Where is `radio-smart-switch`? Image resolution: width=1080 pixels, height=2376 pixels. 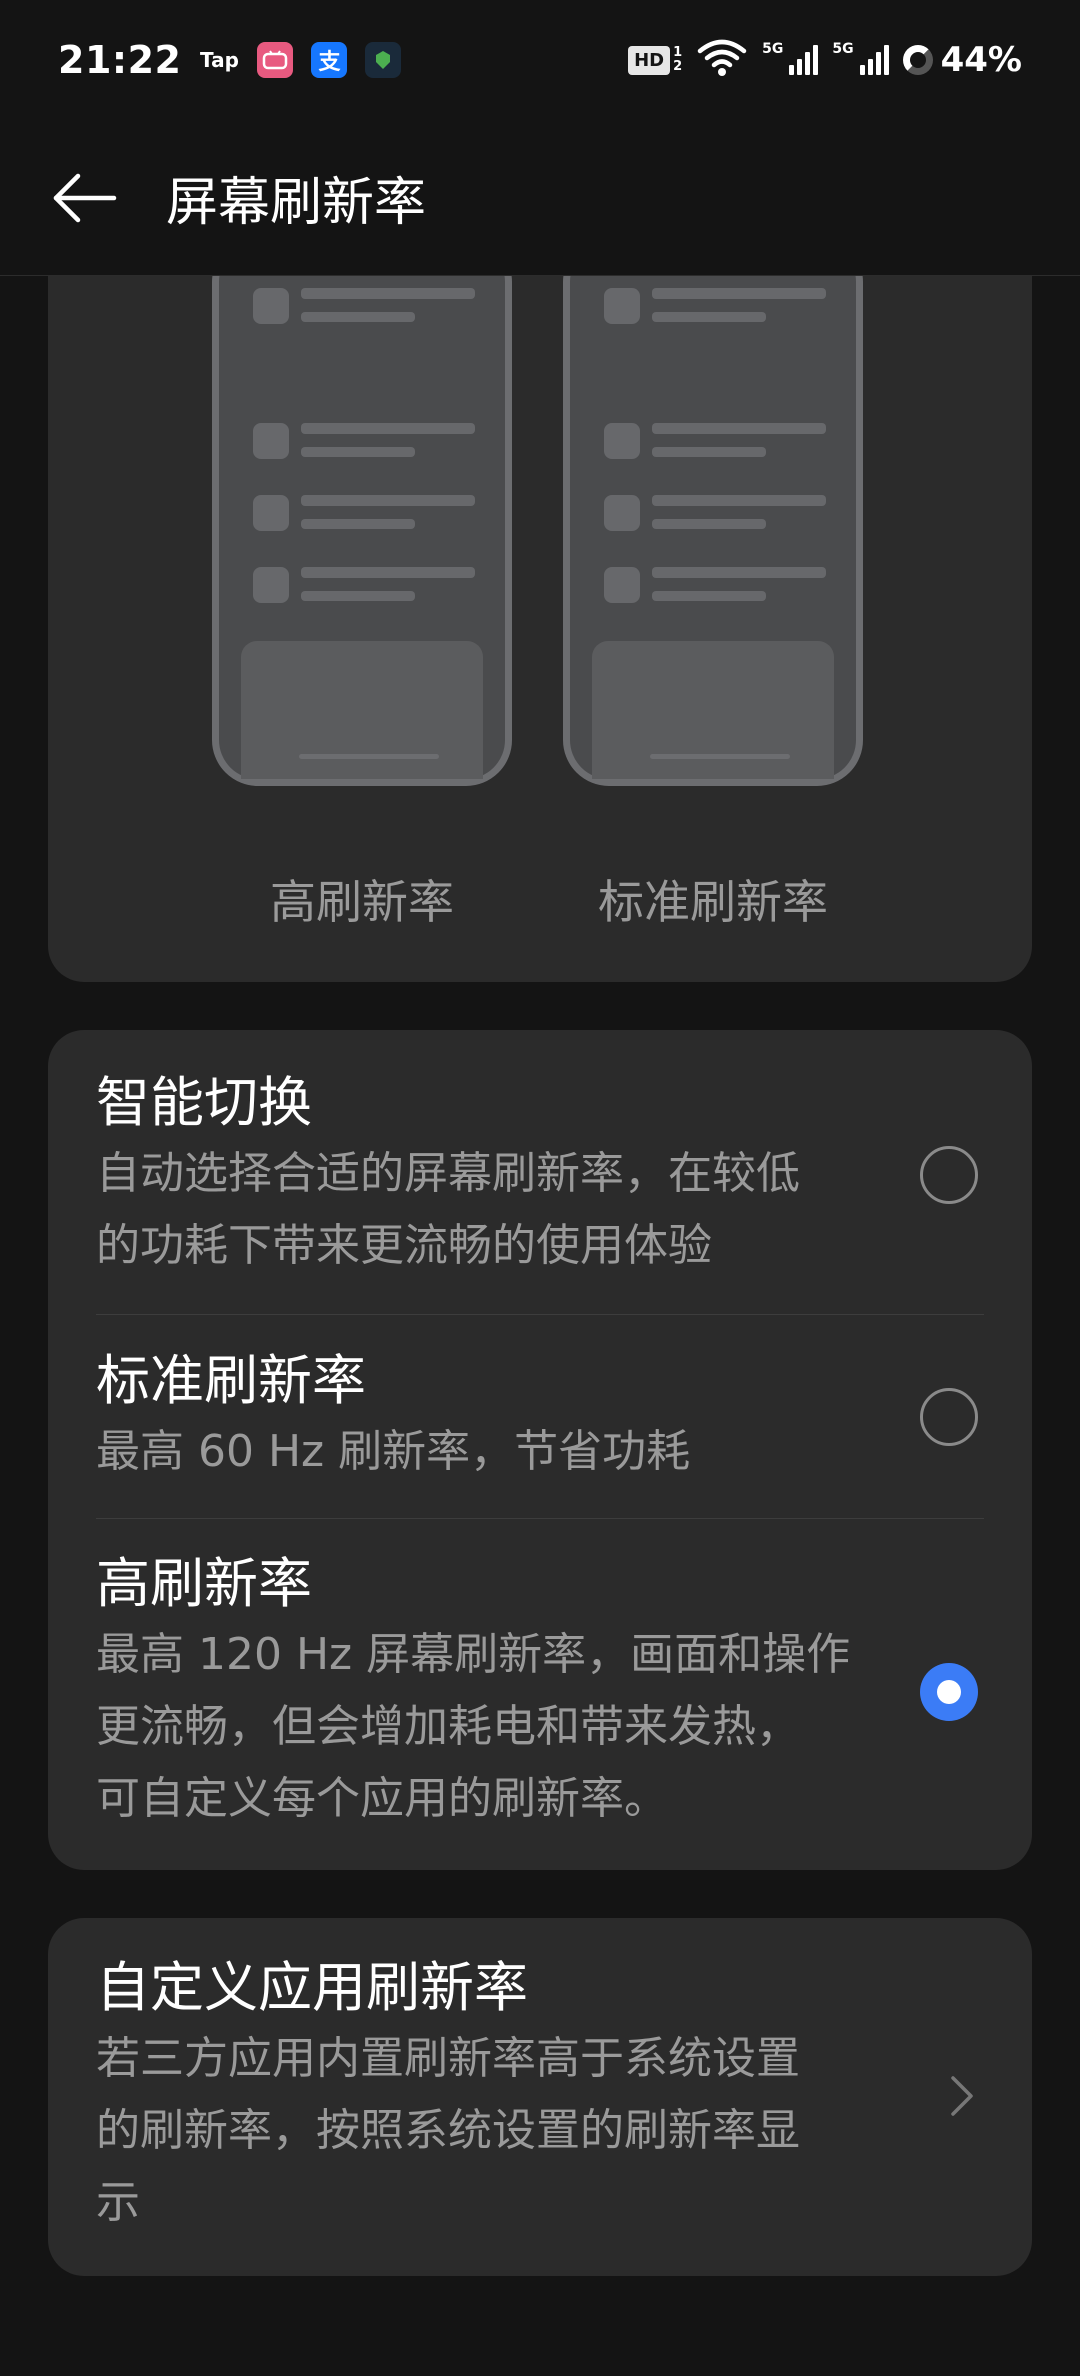
radio-smart-switch is located at coordinates (949, 1175).